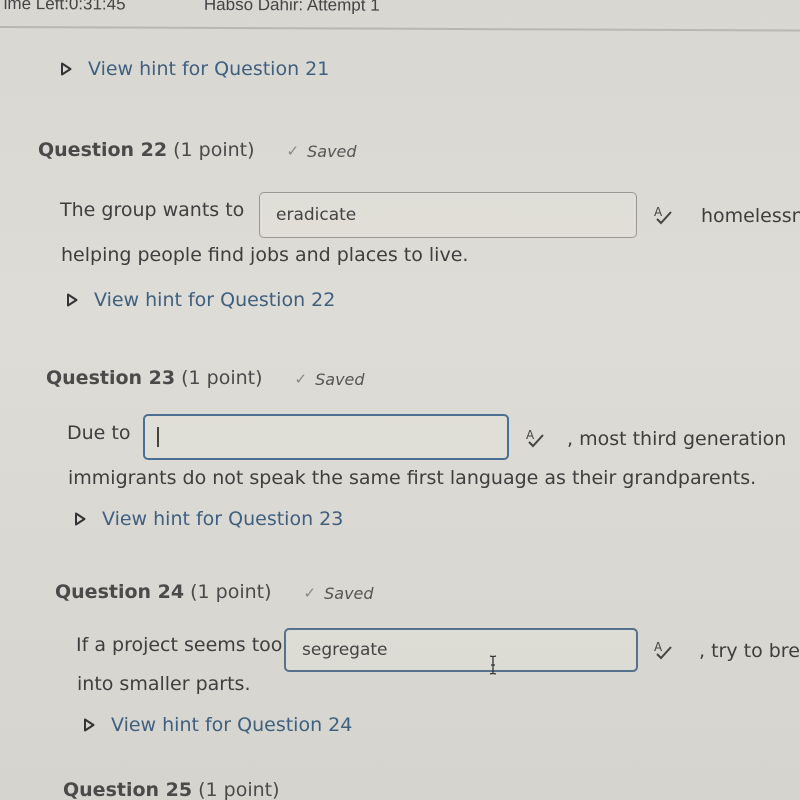 Image resolution: width=800 pixels, height=800 pixels. I want to click on attempt-label: Habso Dahir: Attempt 1, so click(291, 7).